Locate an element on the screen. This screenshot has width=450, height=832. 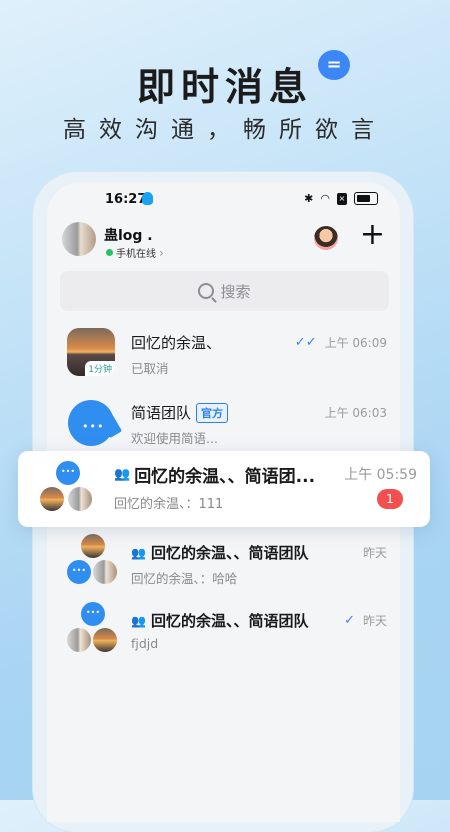
status-bar: 16:27 ✱ ◠ × is located at coordinates (223, 199).